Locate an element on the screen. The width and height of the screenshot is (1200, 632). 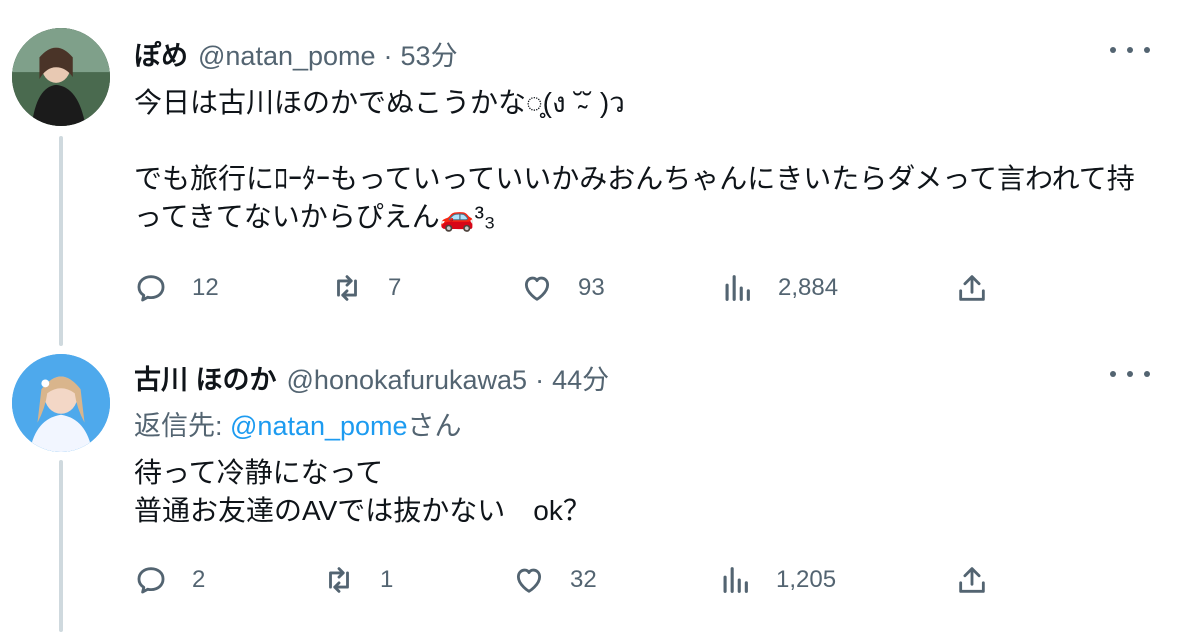
action-bar: 2 1 32 1,205 is located at coordinates (600, 580).